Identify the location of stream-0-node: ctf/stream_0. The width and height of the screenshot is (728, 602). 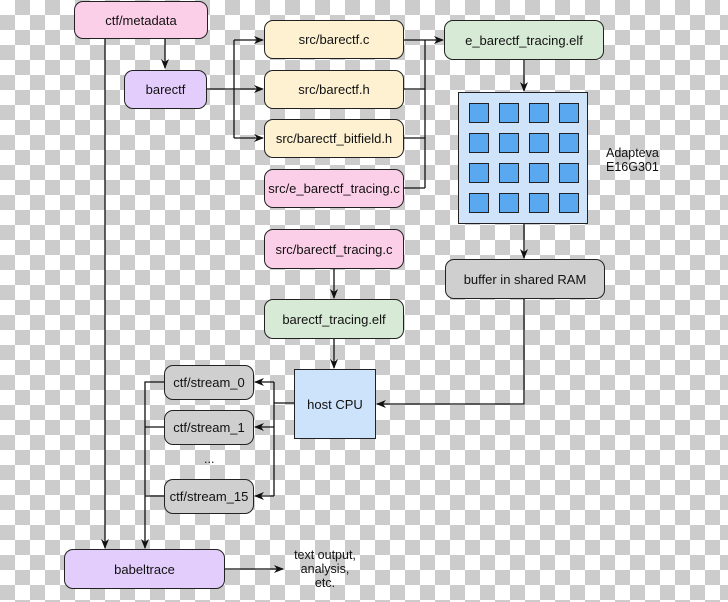
(209, 382).